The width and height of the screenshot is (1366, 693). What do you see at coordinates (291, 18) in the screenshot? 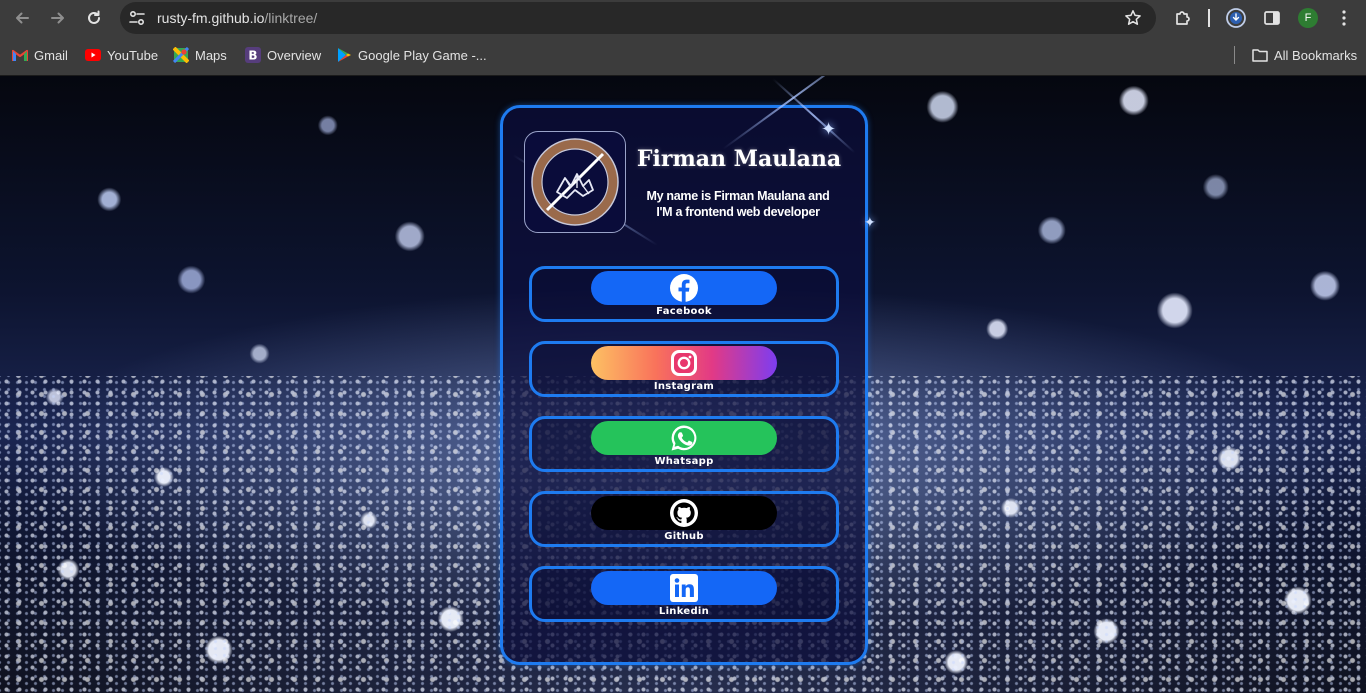
I see `url-path: /linktree/` at bounding box center [291, 18].